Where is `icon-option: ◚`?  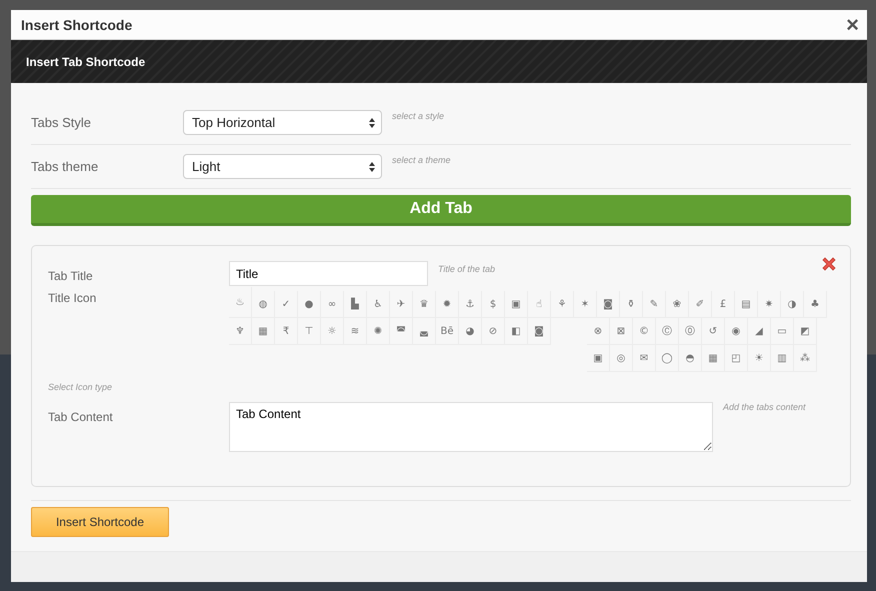
icon-option: ◚ is located at coordinates (401, 331).